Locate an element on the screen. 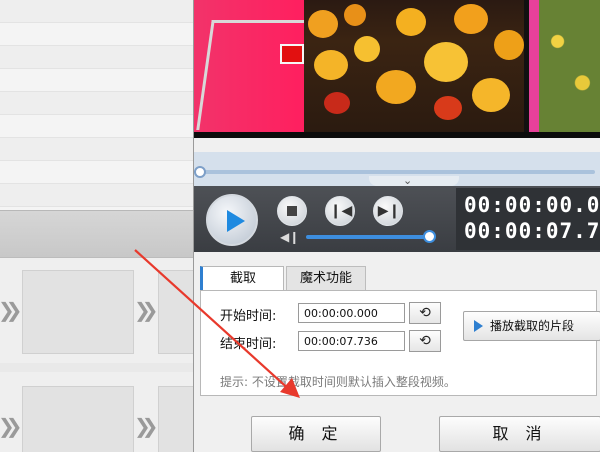 The height and width of the screenshot is (452, 600). step-forward-icon: ▶❙ is located at coordinates (389, 211).